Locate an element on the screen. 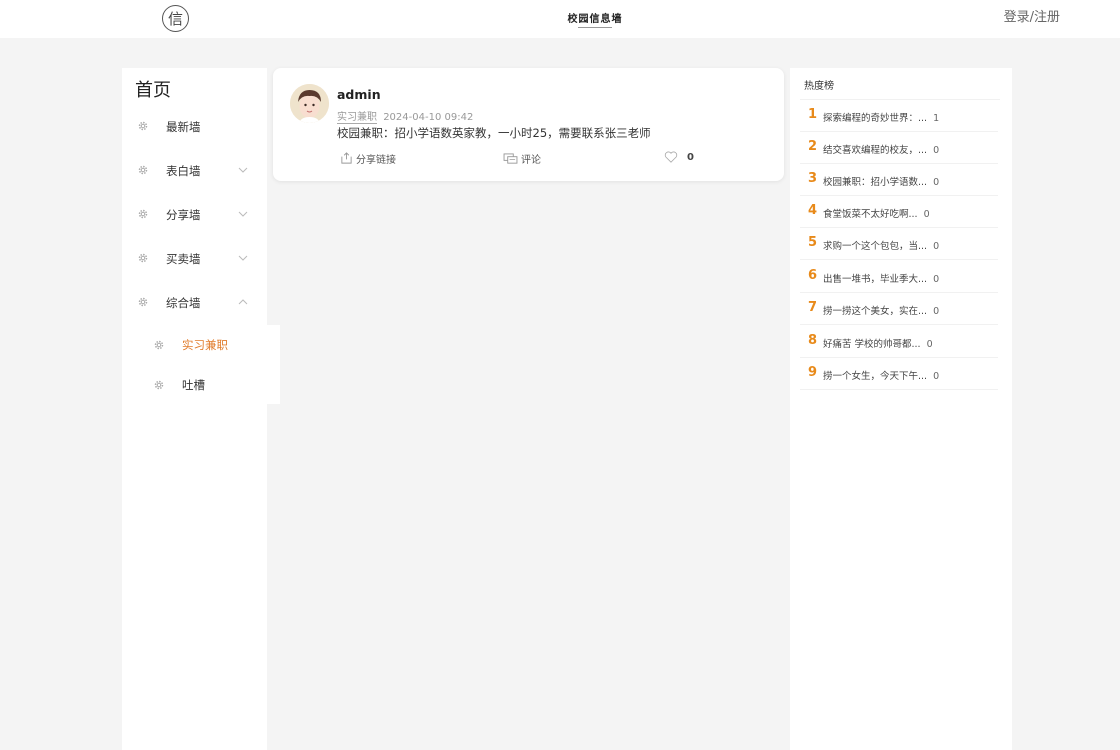 The width and height of the screenshot is (1120, 750). sidebar-item-confession: 表白墙 is located at coordinates (194, 171).